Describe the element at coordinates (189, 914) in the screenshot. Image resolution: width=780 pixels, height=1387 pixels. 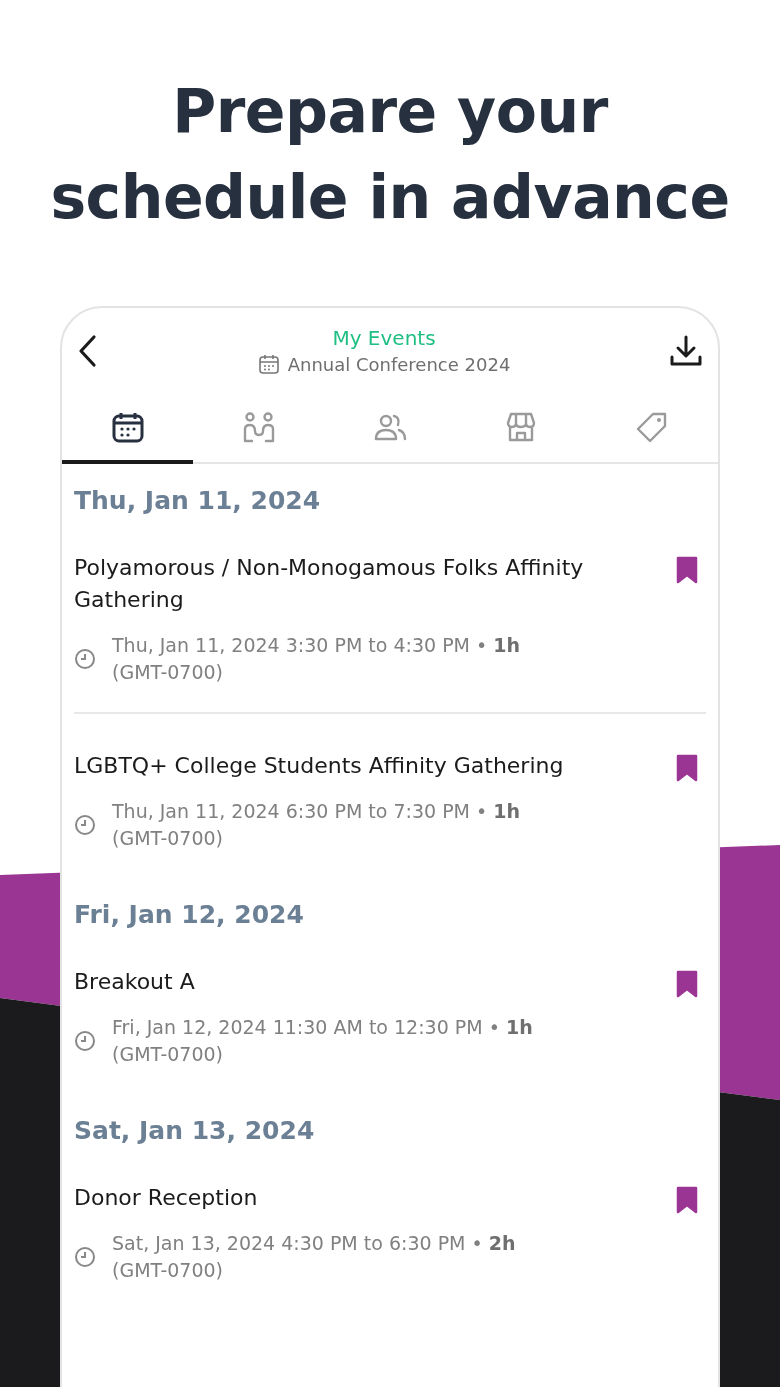
I see `date-heading: Fri, Jan 12, 2024` at that location.